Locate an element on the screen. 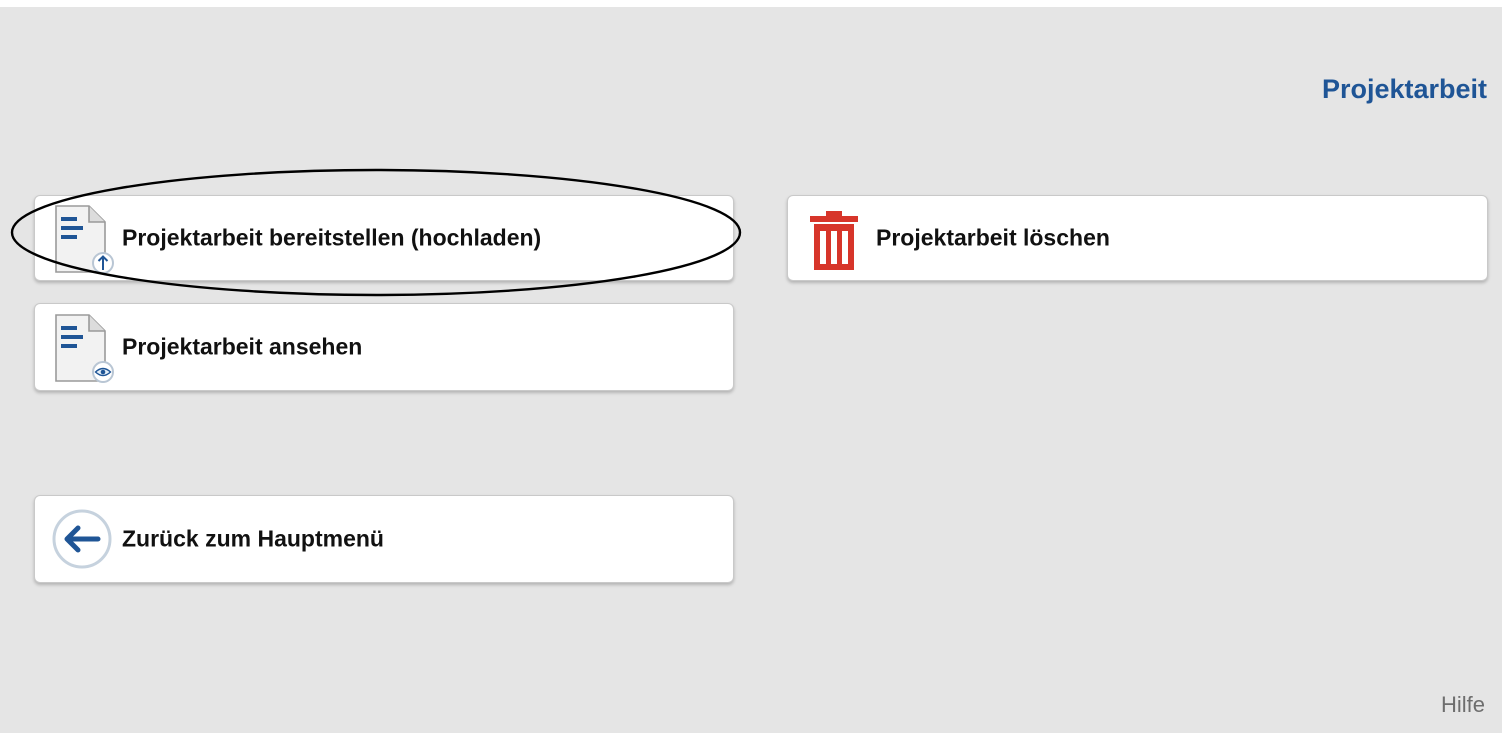  view-project-label: Projektarbeit ansehen is located at coordinates (242, 346).